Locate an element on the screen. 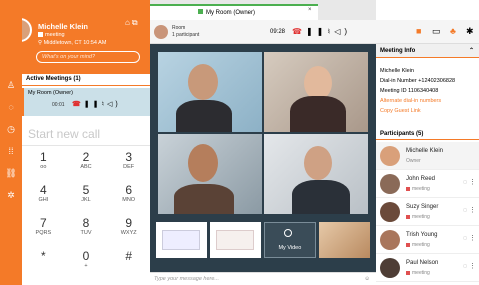 This screenshot has width=479, height=285. participants-icon: ♣ is located at coordinates (453, 31).